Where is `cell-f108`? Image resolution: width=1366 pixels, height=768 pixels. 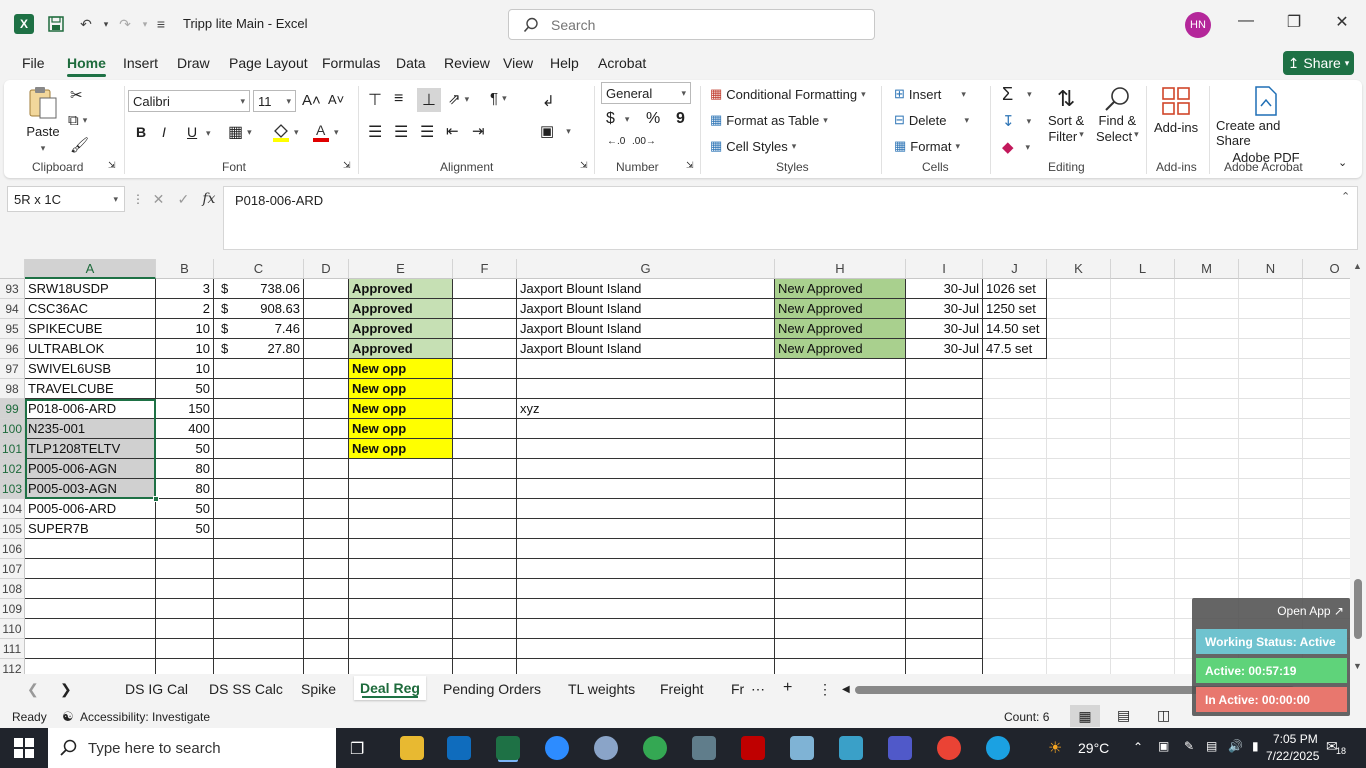 cell-f108 is located at coordinates (485, 589).